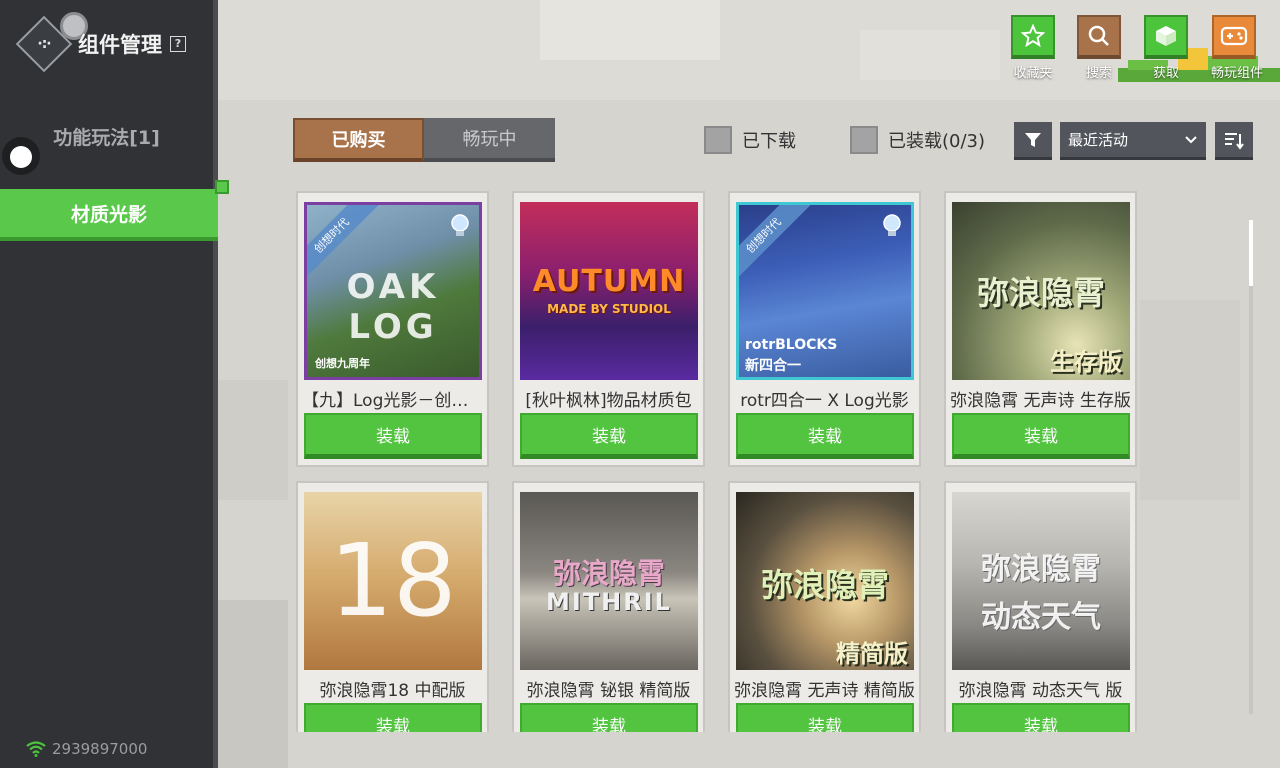 This screenshot has height=768, width=1280. I want to click on scrollbar-track, so click(1251, 467).